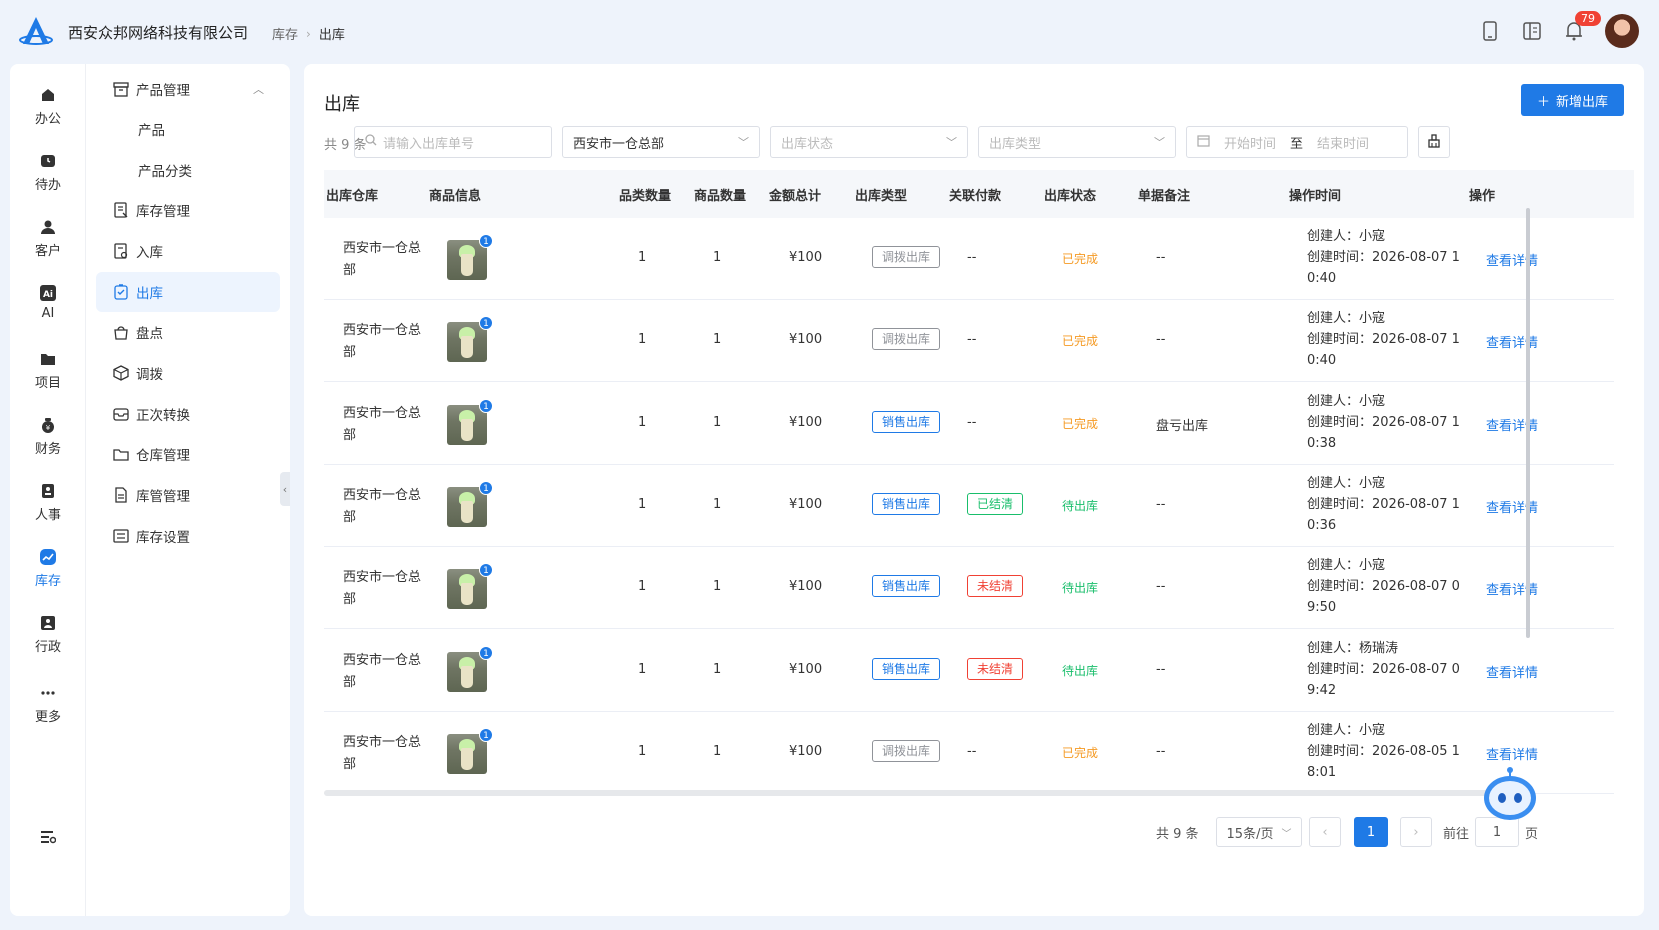 This screenshot has height=930, width=1659. What do you see at coordinates (1582, 26) in the screenshot?
I see `bell-icon: 79` at bounding box center [1582, 26].